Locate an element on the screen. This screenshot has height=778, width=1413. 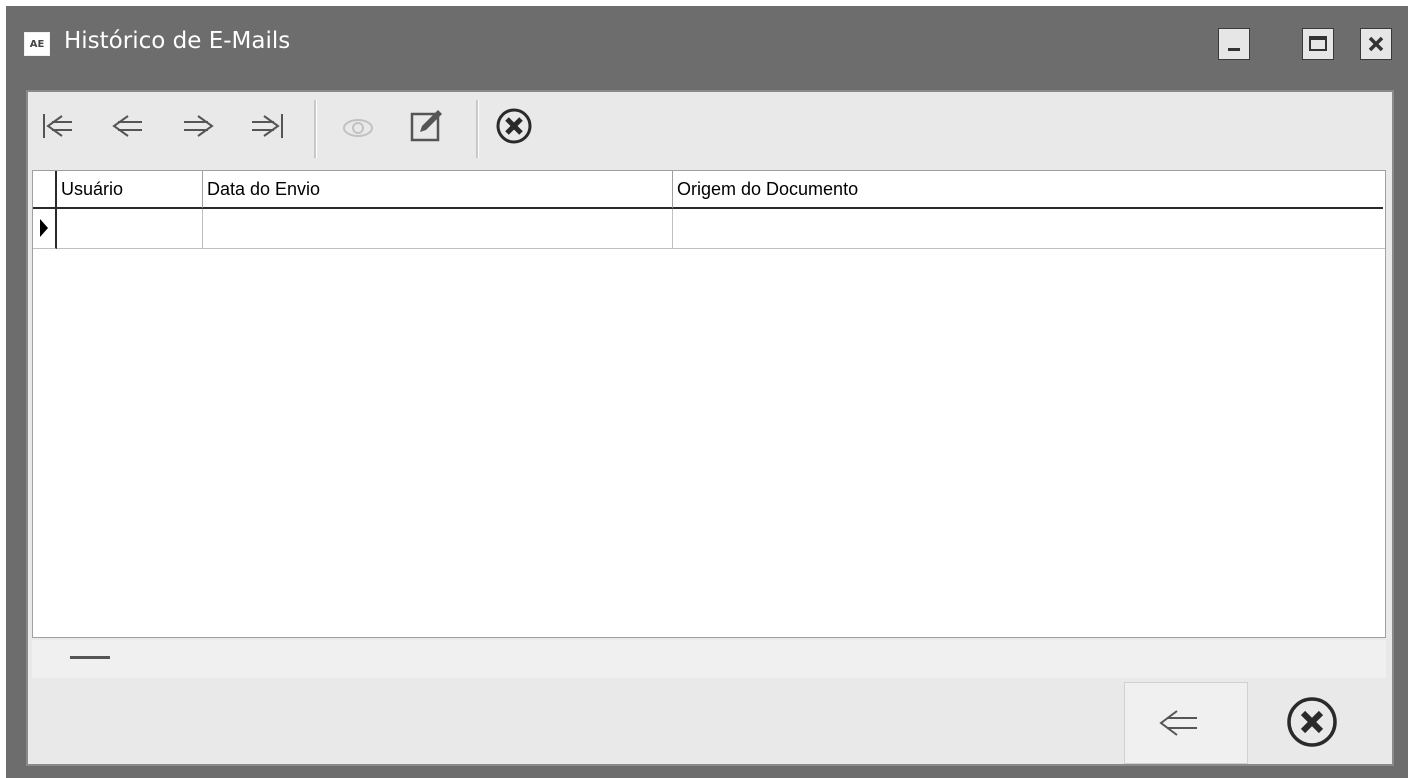
left-arrow-icon is located at coordinates (127, 126).